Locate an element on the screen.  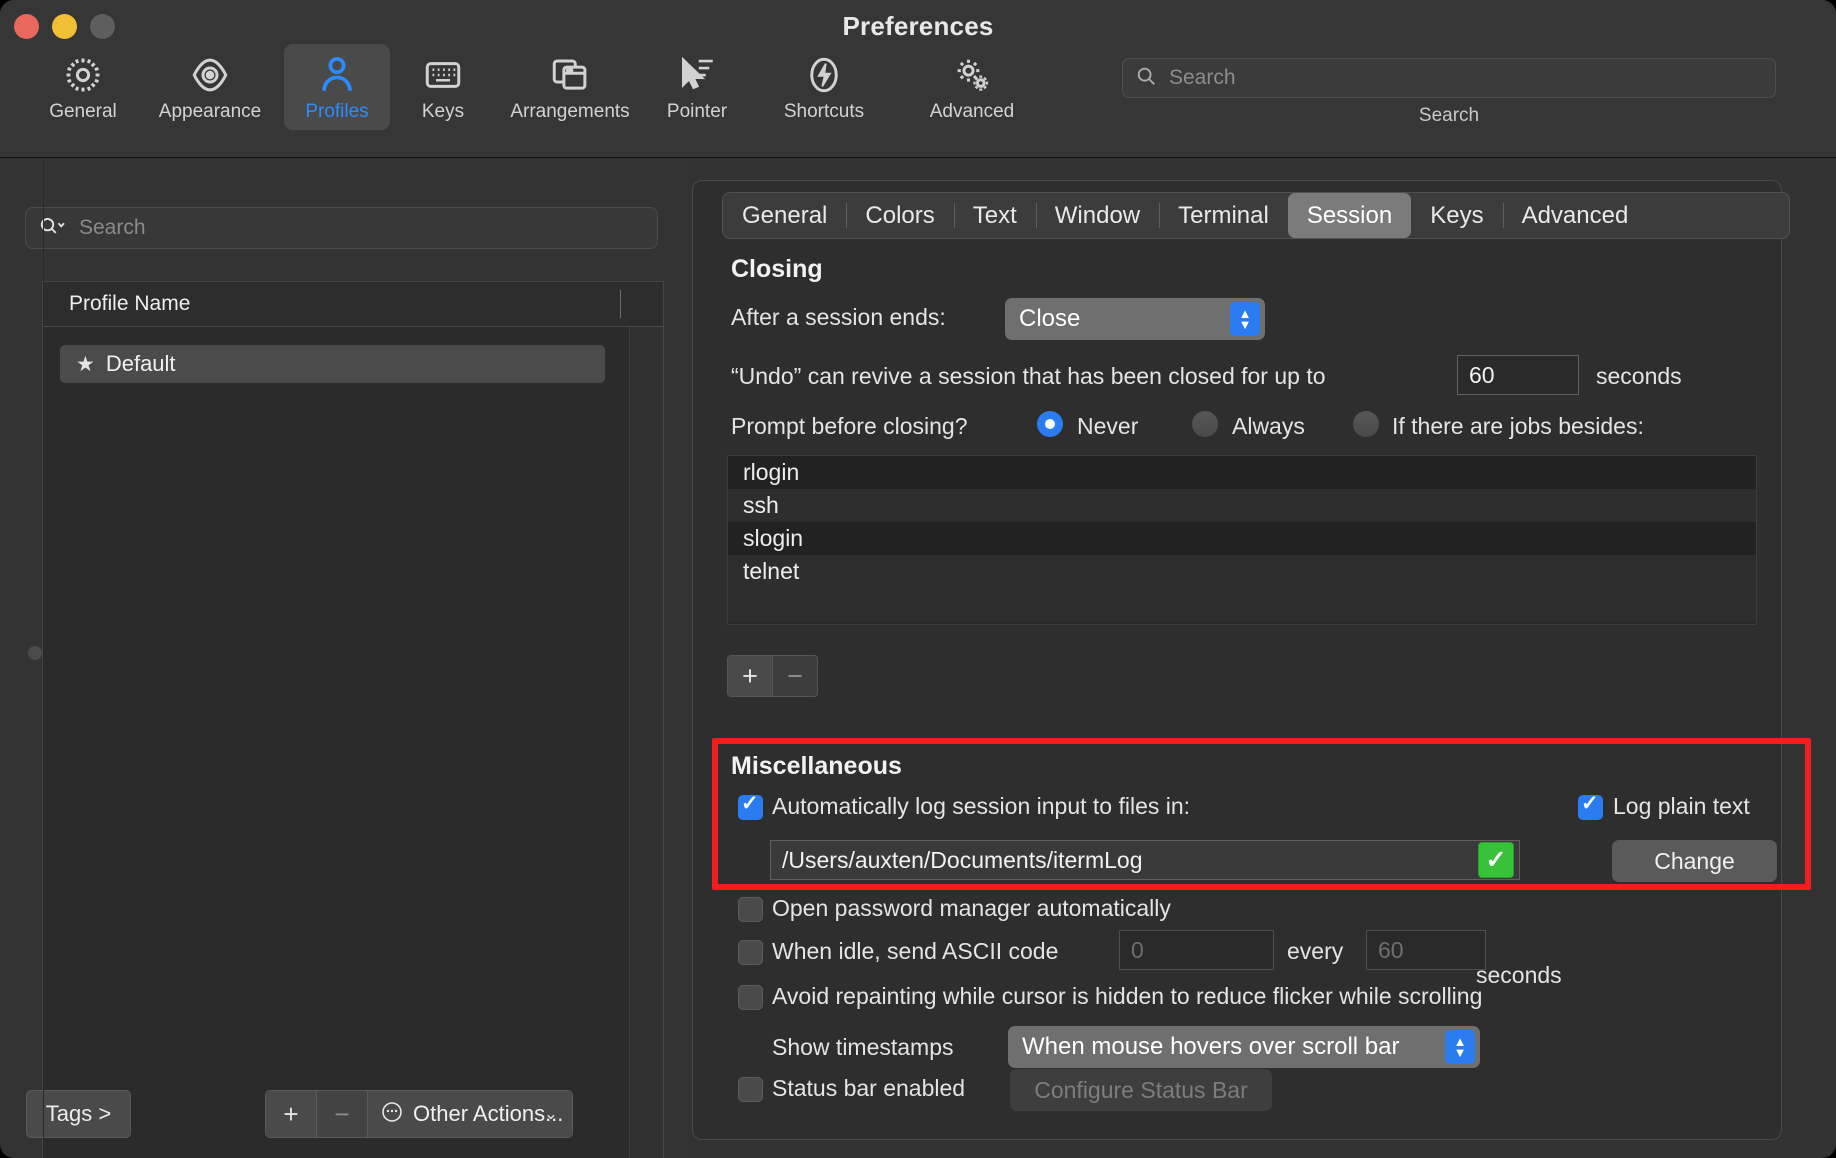
profile-name-cell: Default is located at coordinates (140, 363).